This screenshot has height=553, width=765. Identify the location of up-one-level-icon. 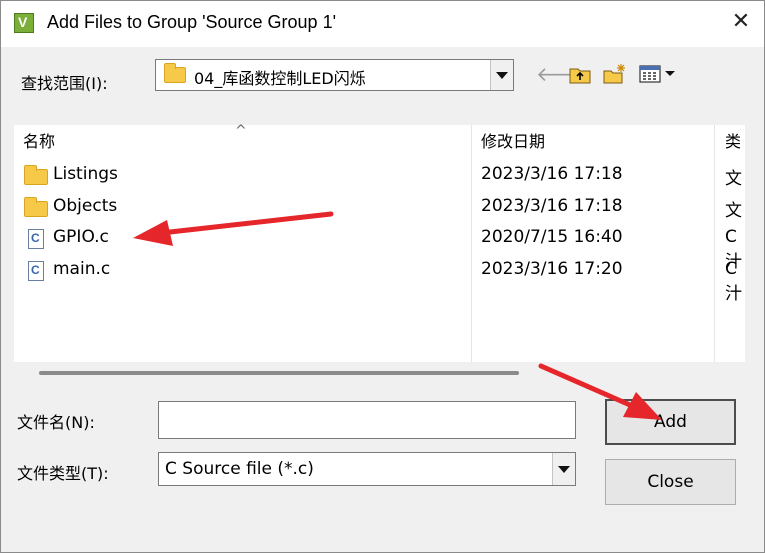
(580, 74).